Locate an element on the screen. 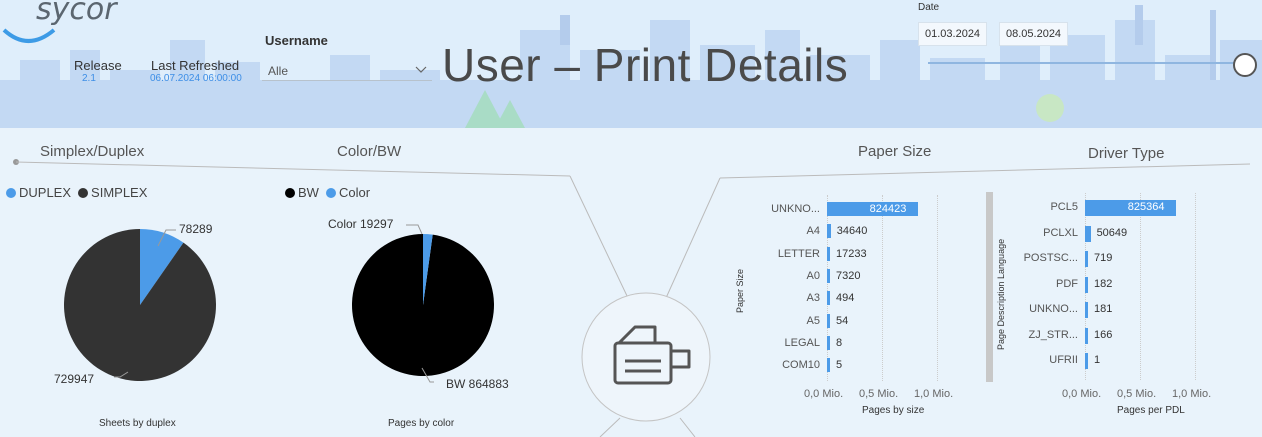 The image size is (1262, 437). simplex-legend-swatch is located at coordinates (83, 192).